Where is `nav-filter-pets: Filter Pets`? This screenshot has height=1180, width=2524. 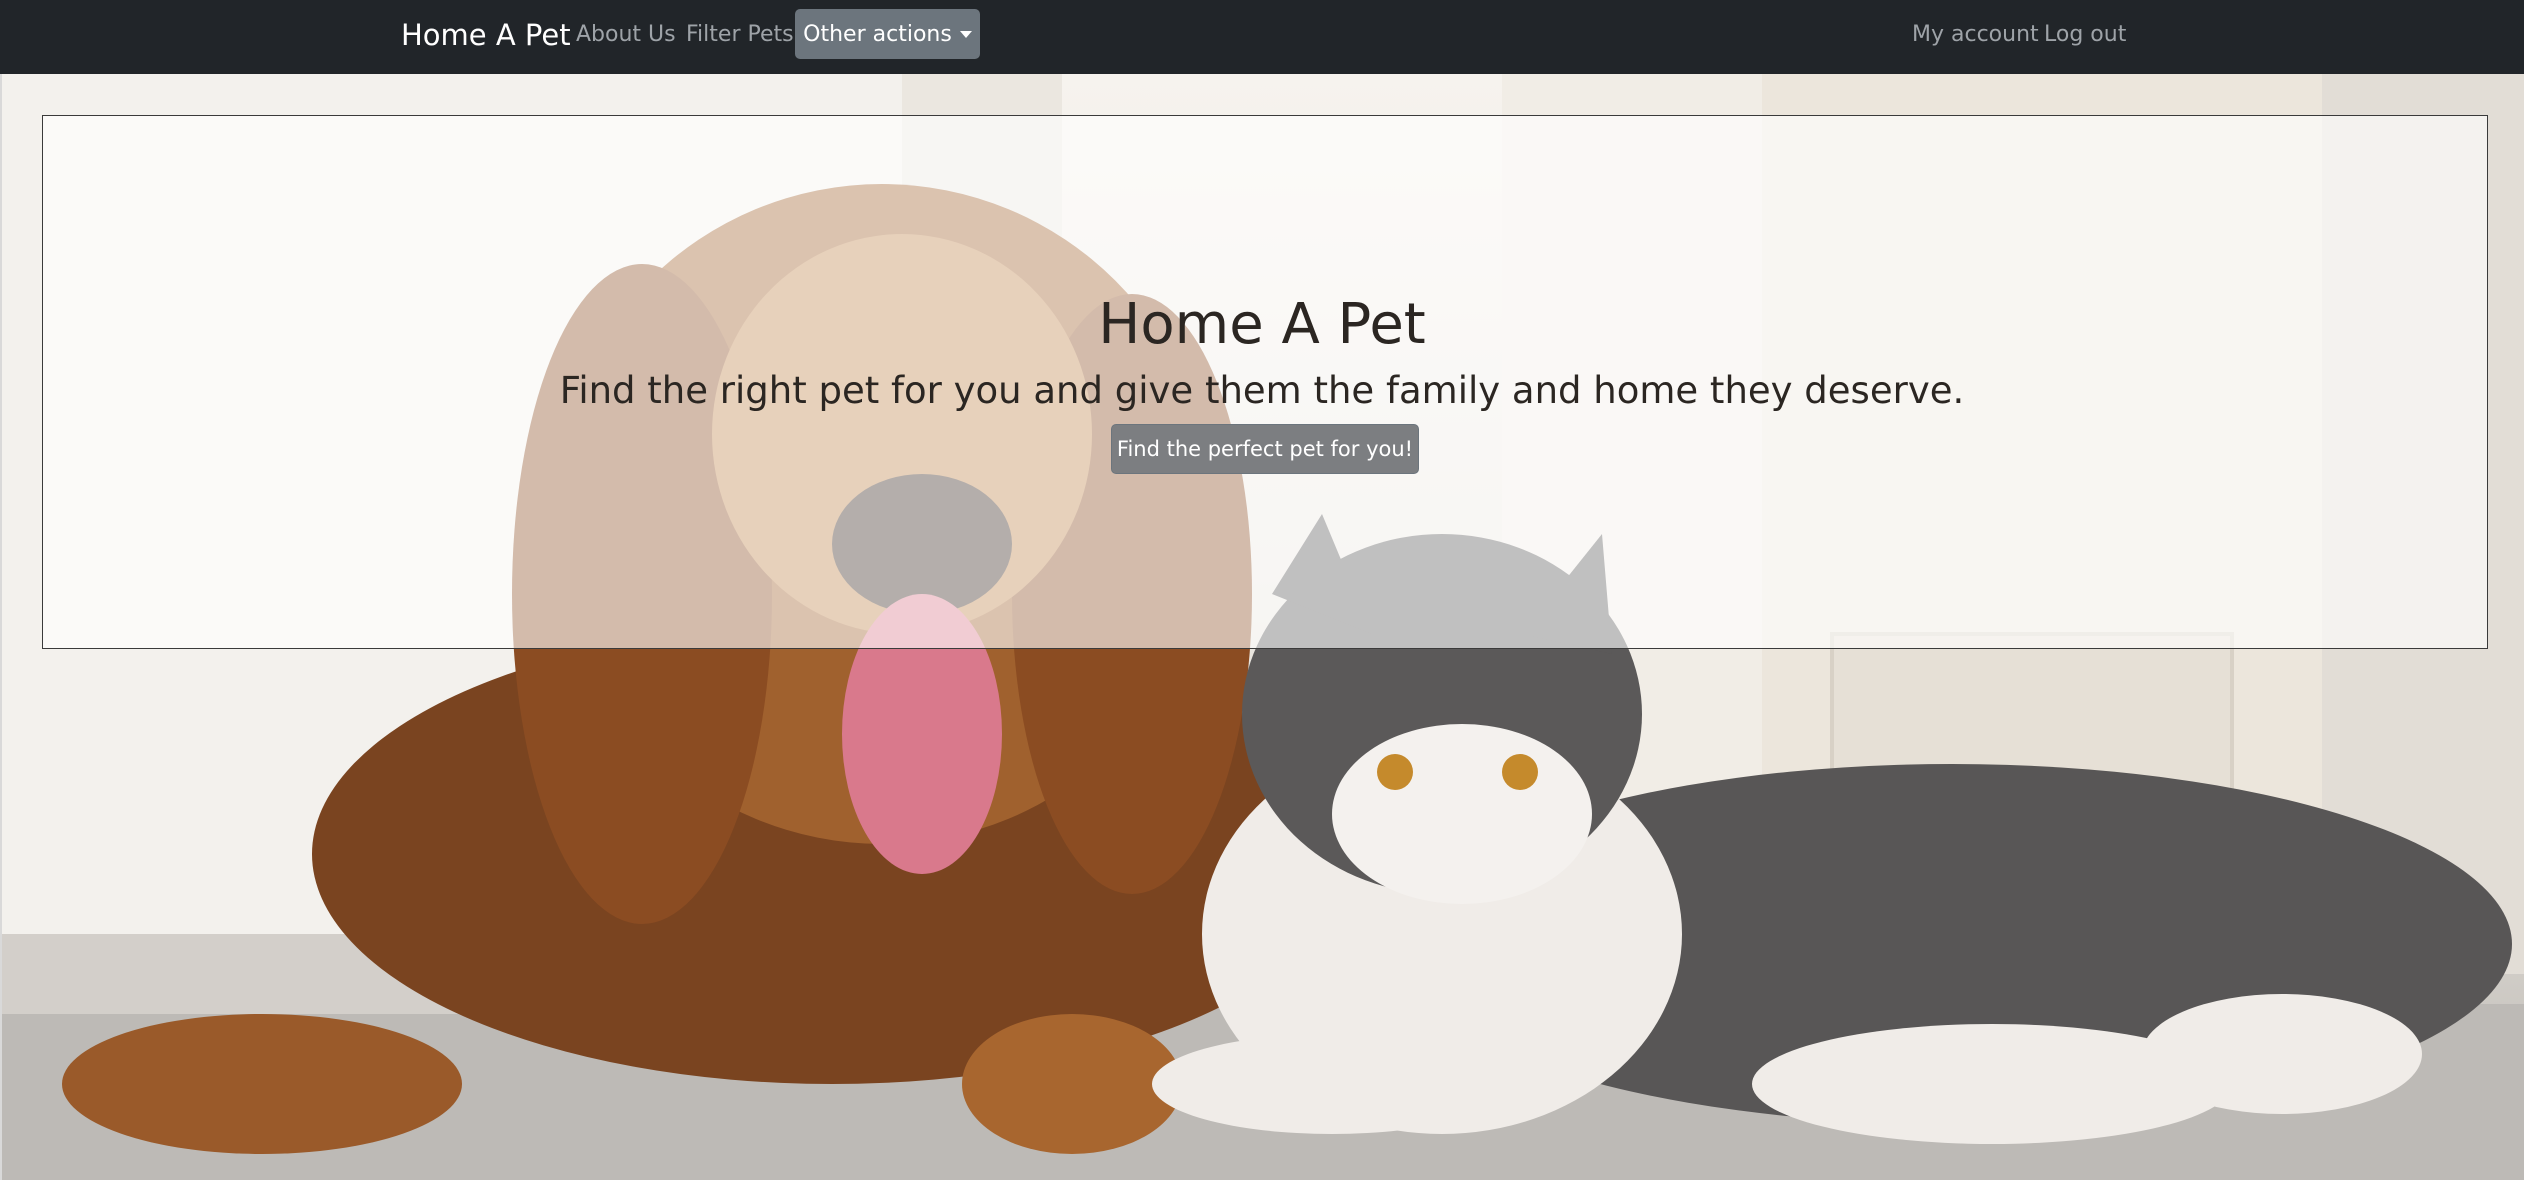
nav-filter-pets: Filter Pets is located at coordinates (740, 35).